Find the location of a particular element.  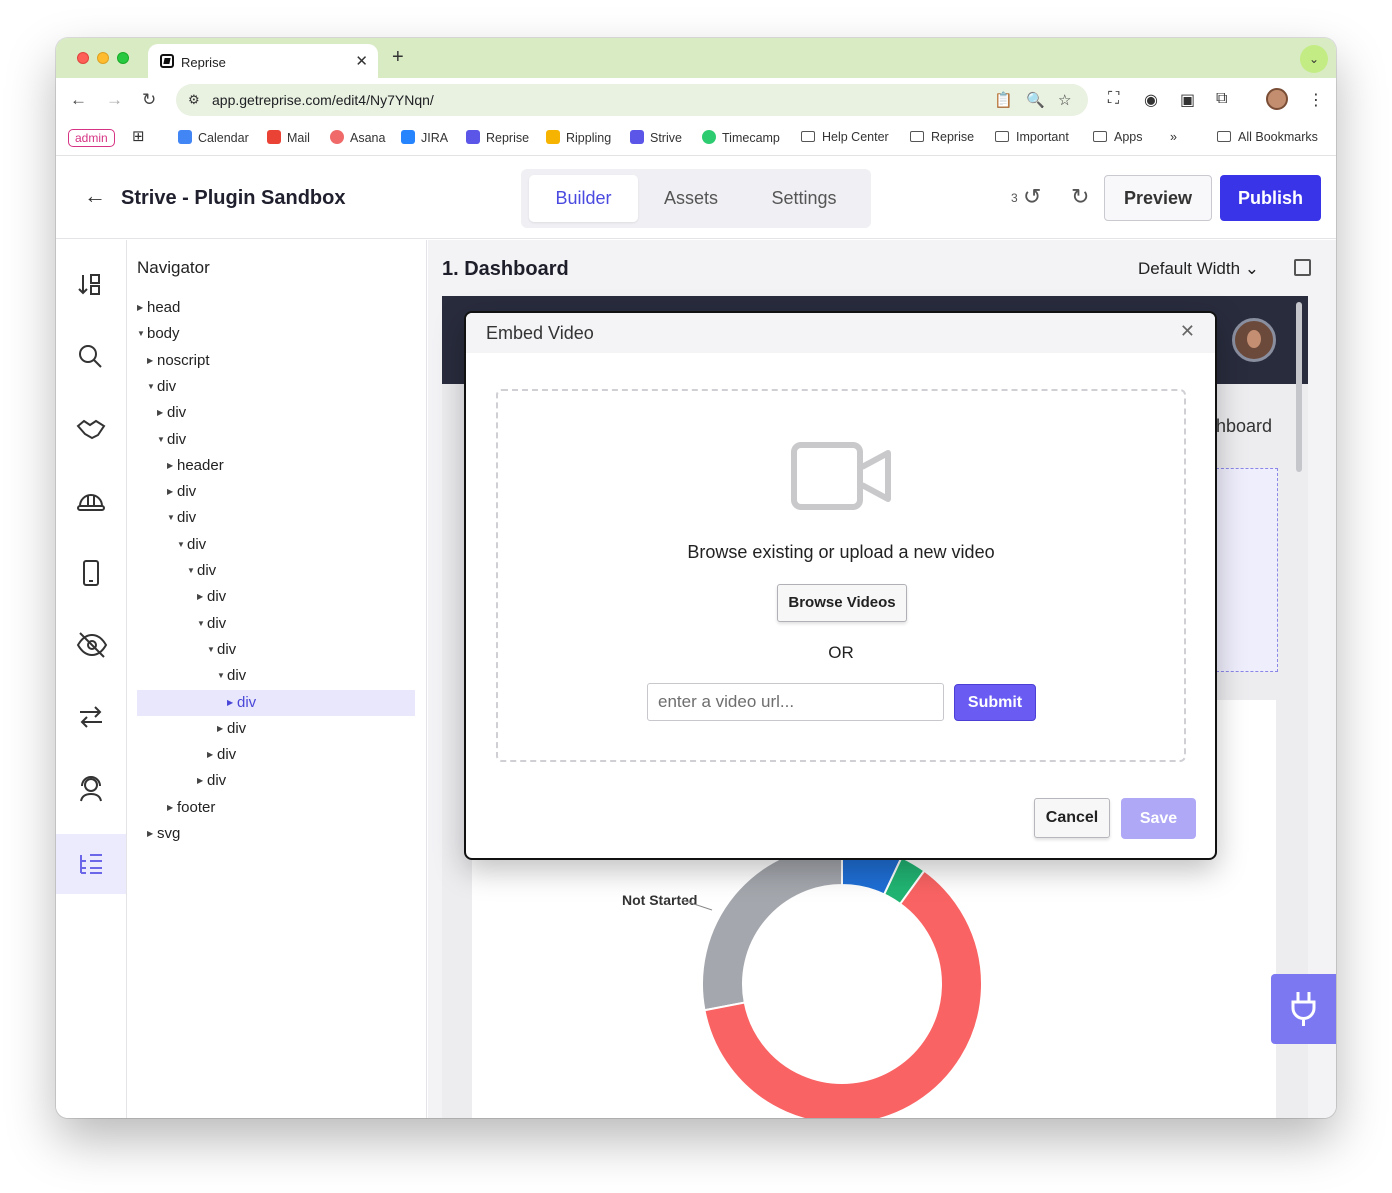

frame-icon is located at coordinates (1302, 267).